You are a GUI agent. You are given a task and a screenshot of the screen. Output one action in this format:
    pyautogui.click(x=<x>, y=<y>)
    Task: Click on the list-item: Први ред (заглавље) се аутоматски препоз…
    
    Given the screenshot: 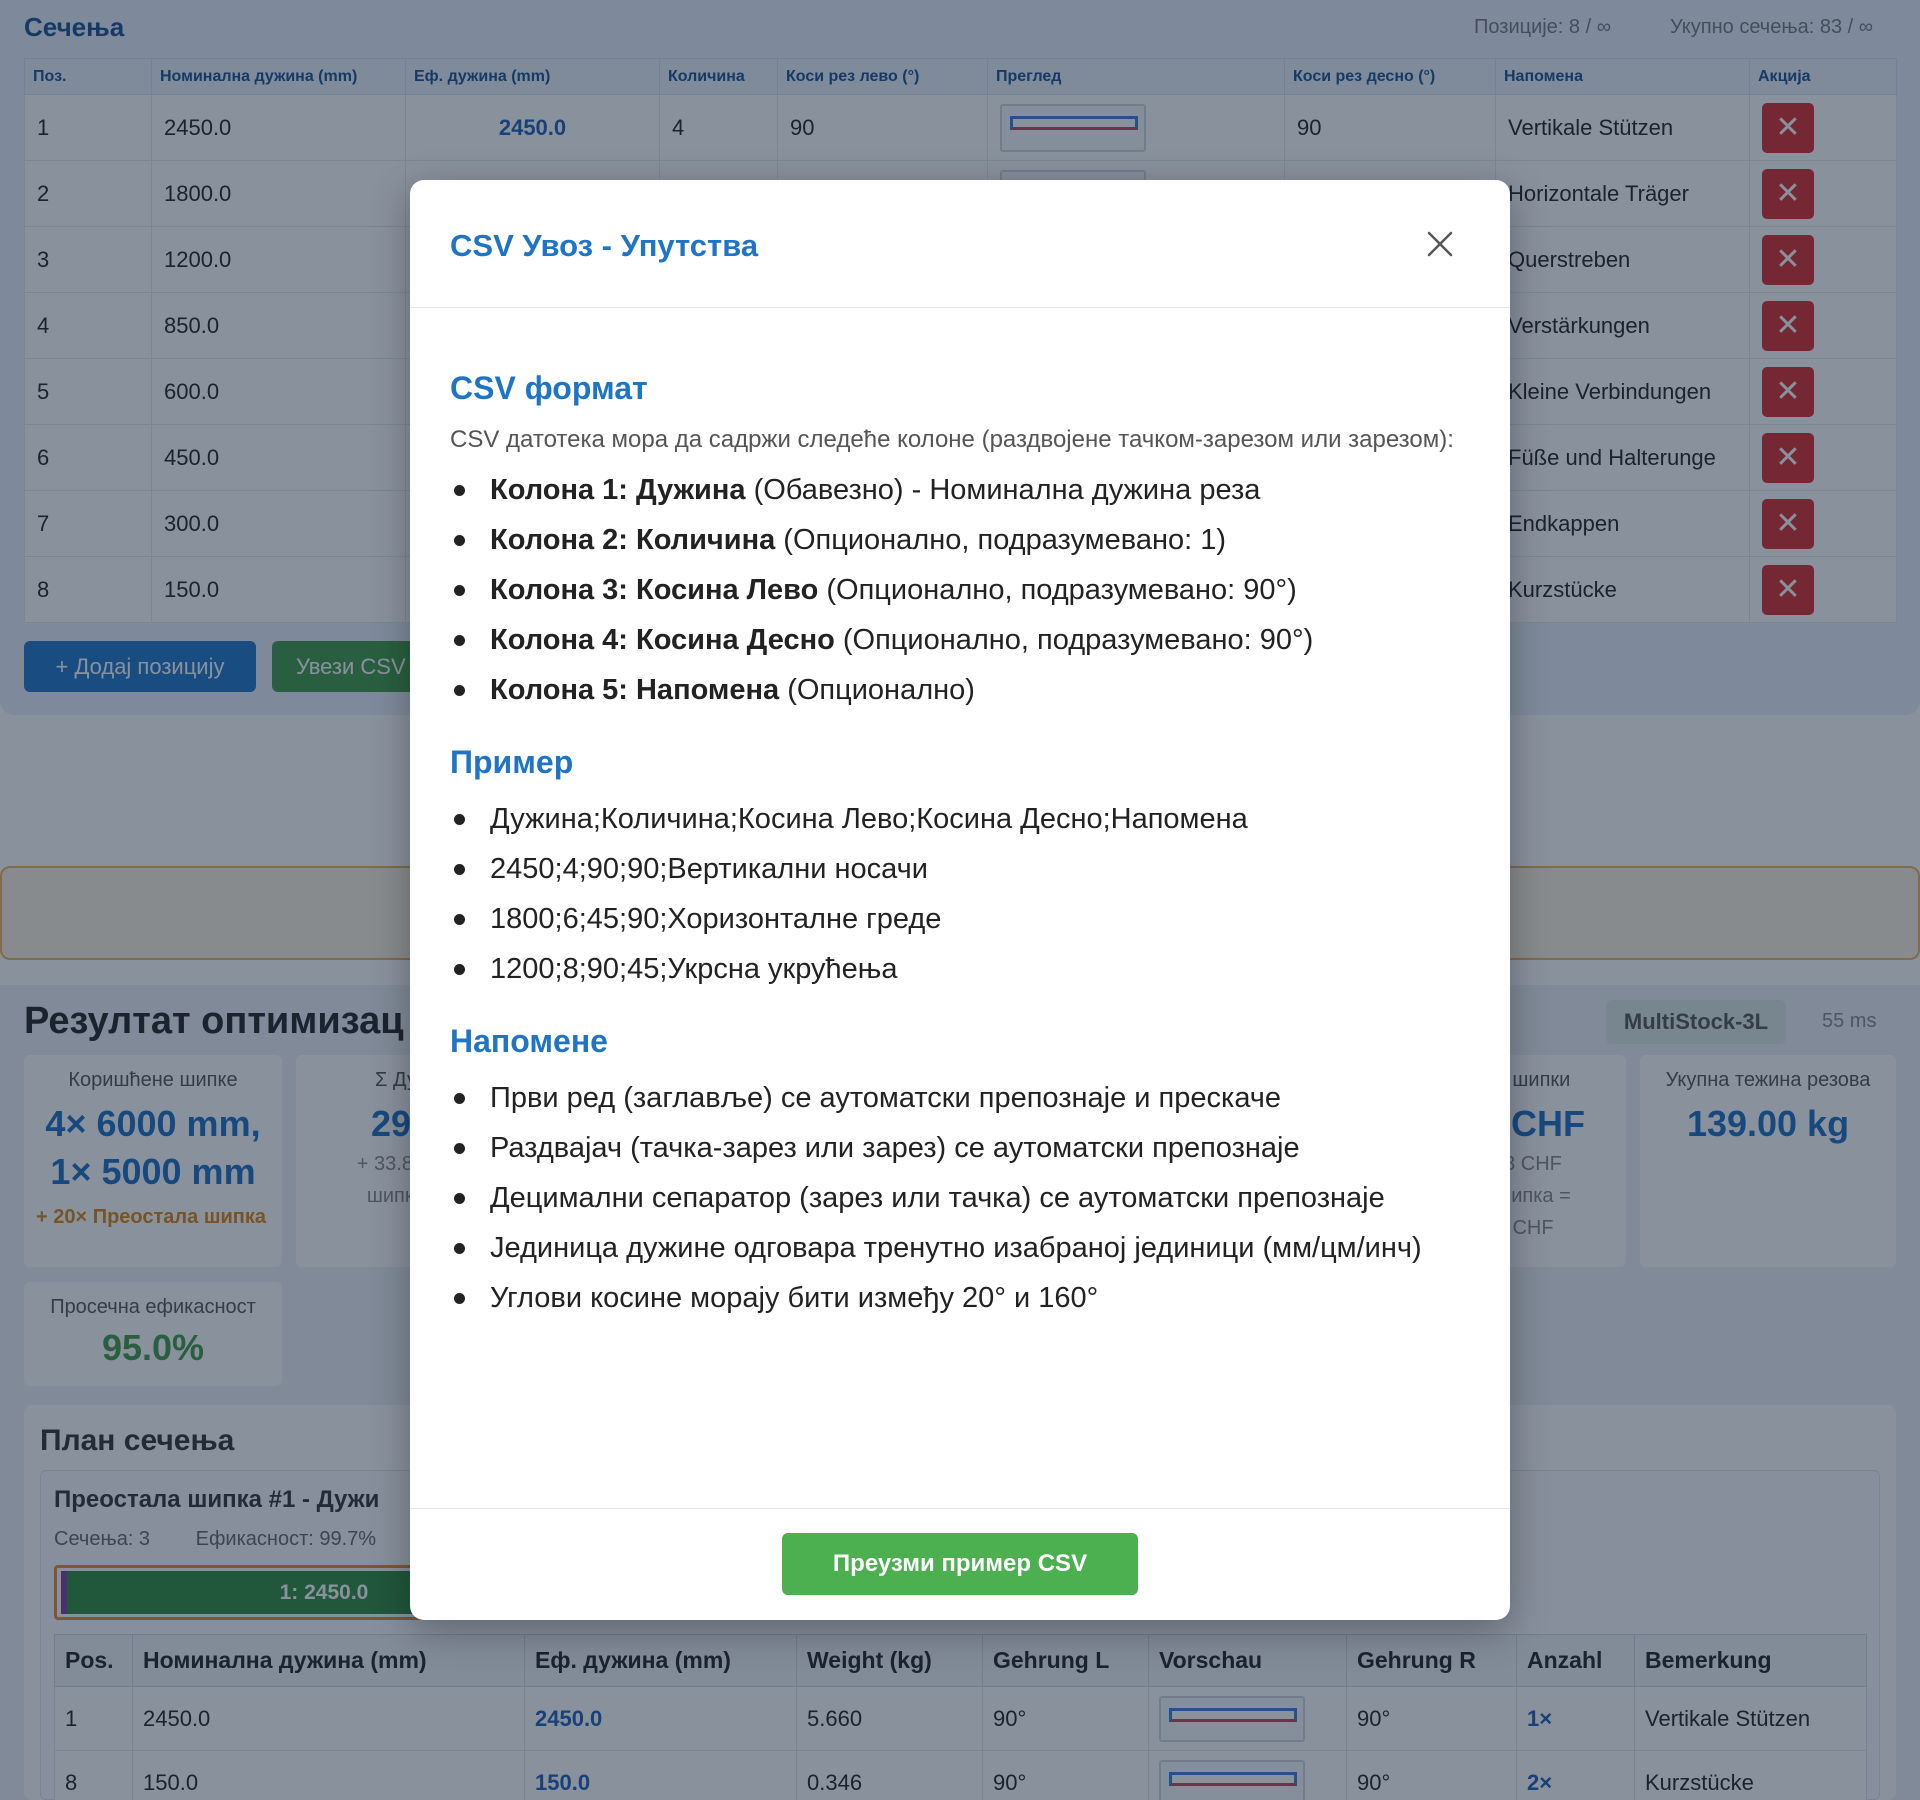 What is the action you would take?
    pyautogui.click(x=960, y=1098)
    